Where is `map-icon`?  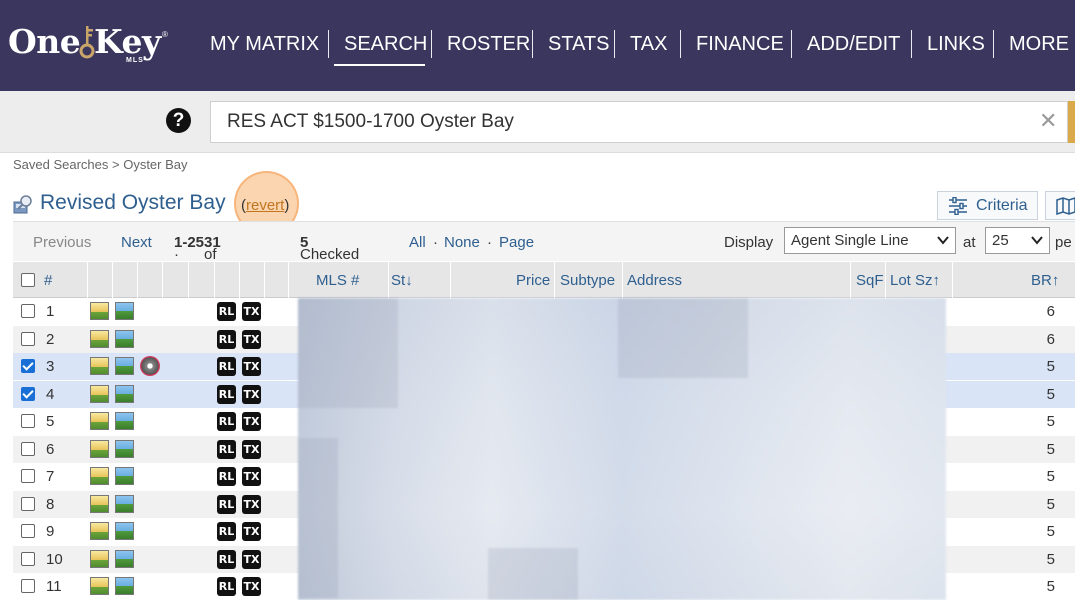 map-icon is located at coordinates (1065, 206).